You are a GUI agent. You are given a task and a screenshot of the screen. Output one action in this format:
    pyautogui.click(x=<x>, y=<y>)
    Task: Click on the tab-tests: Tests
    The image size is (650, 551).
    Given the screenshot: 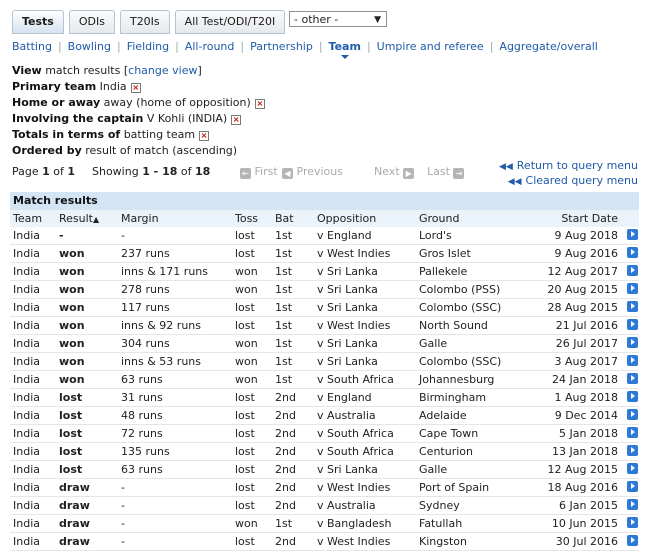 What is the action you would take?
    pyautogui.click(x=38, y=22)
    